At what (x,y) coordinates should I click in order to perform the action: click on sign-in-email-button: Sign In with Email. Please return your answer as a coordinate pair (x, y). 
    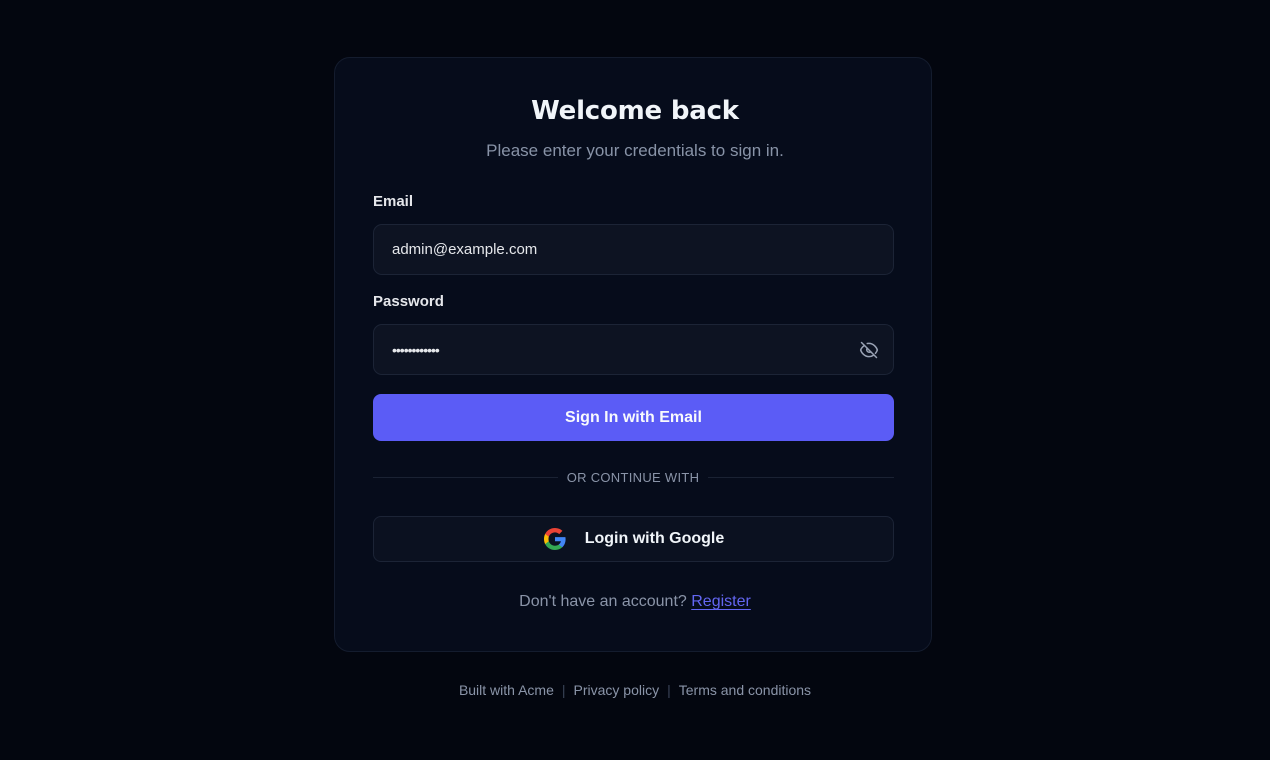
    Looking at the image, I should click on (633, 417).